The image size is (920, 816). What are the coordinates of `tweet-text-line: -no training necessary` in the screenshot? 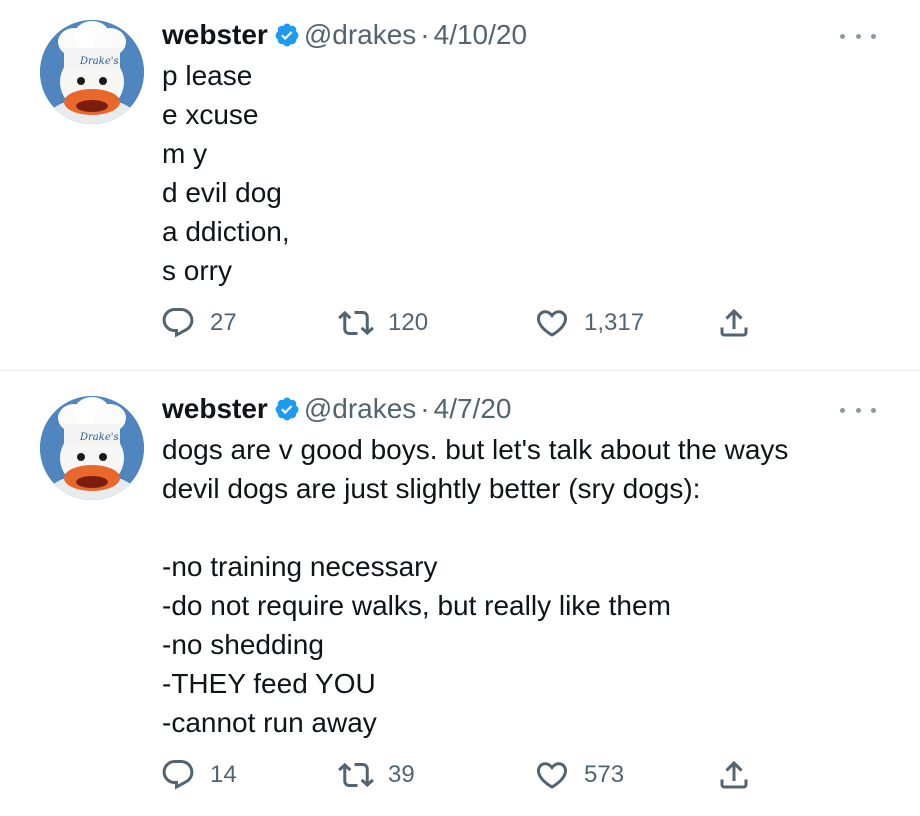 It's located at (300, 566).